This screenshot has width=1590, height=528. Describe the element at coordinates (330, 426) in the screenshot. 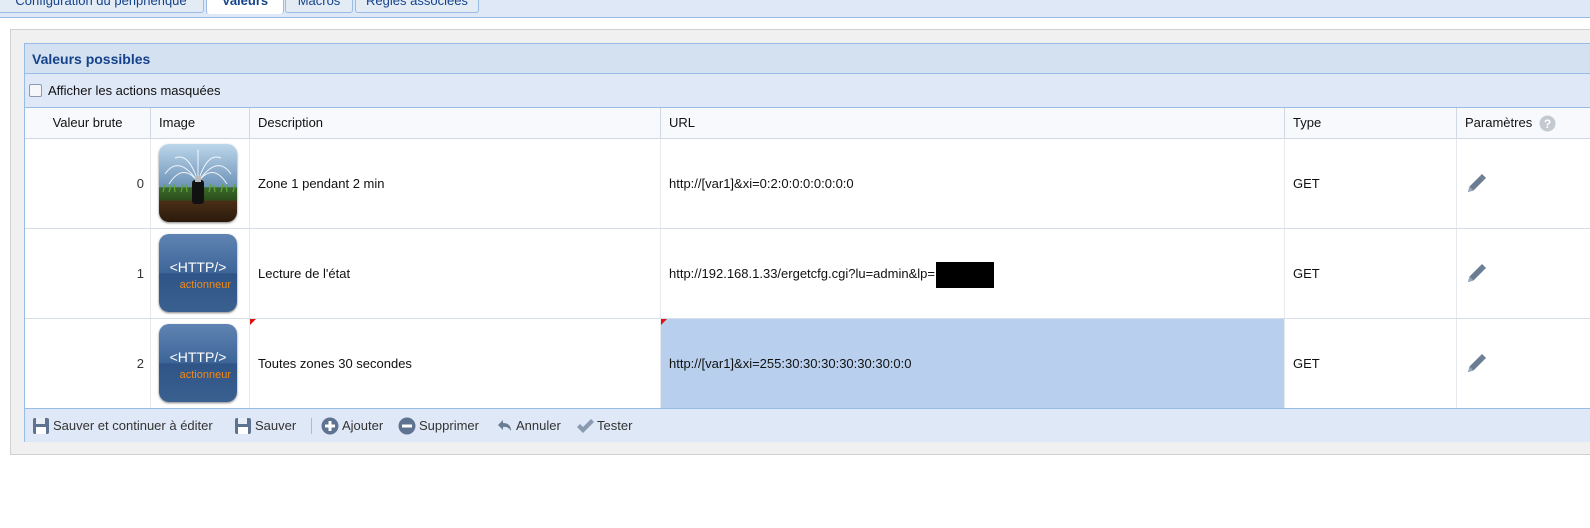

I see `plus-circle-icon` at that location.